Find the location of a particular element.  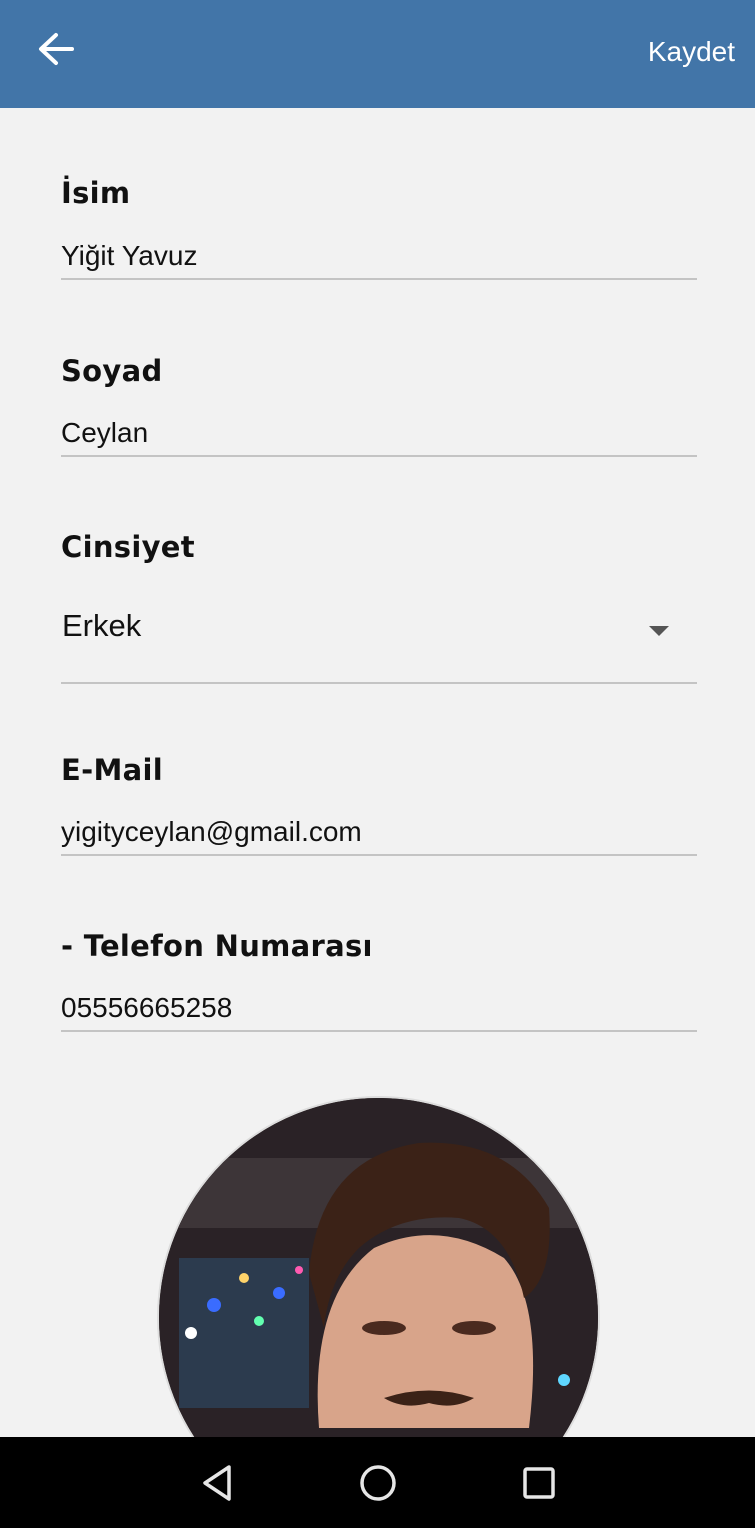

back-button is located at coordinates (56, 51).